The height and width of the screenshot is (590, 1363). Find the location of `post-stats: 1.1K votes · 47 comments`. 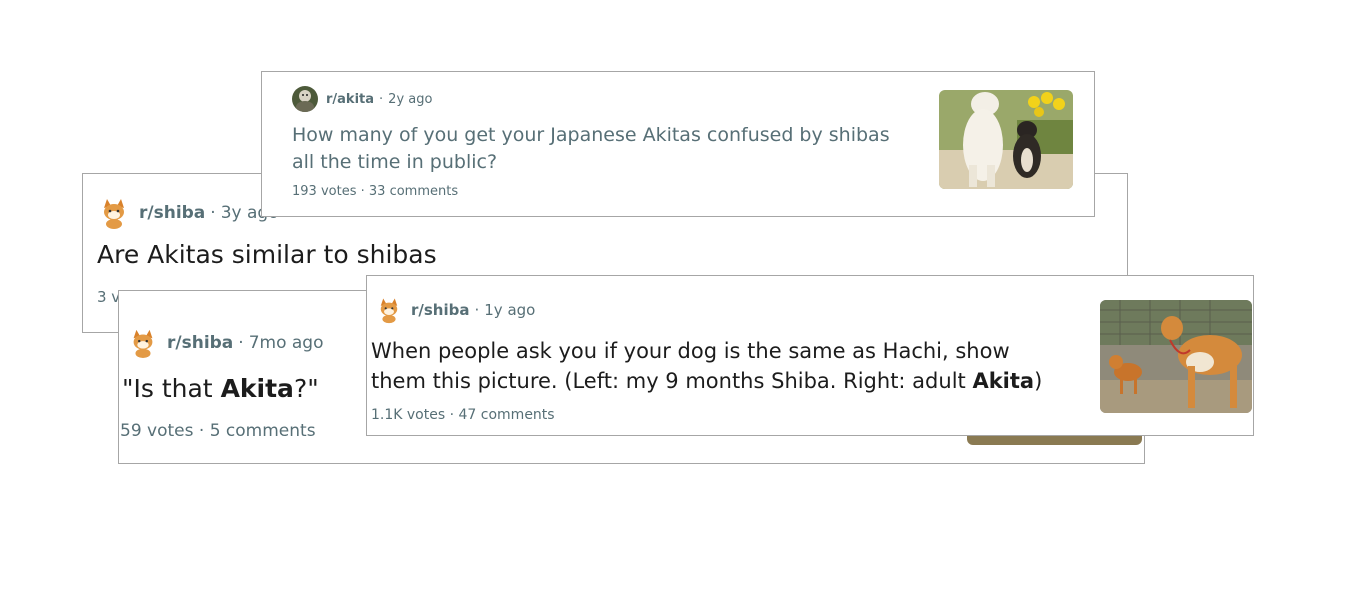

post-stats: 1.1K votes · 47 comments is located at coordinates (463, 415).